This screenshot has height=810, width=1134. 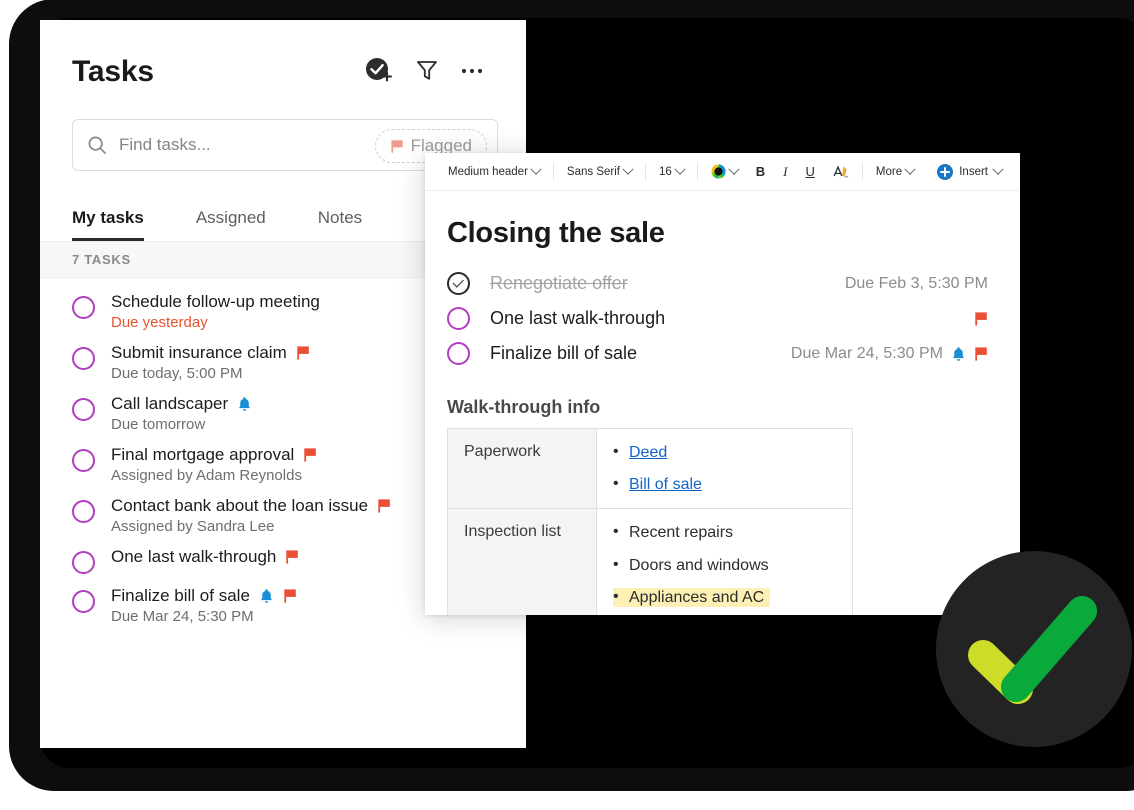 I want to click on note-task-due-date: Due Feb 3, 5:30 PM, so click(x=916, y=283).